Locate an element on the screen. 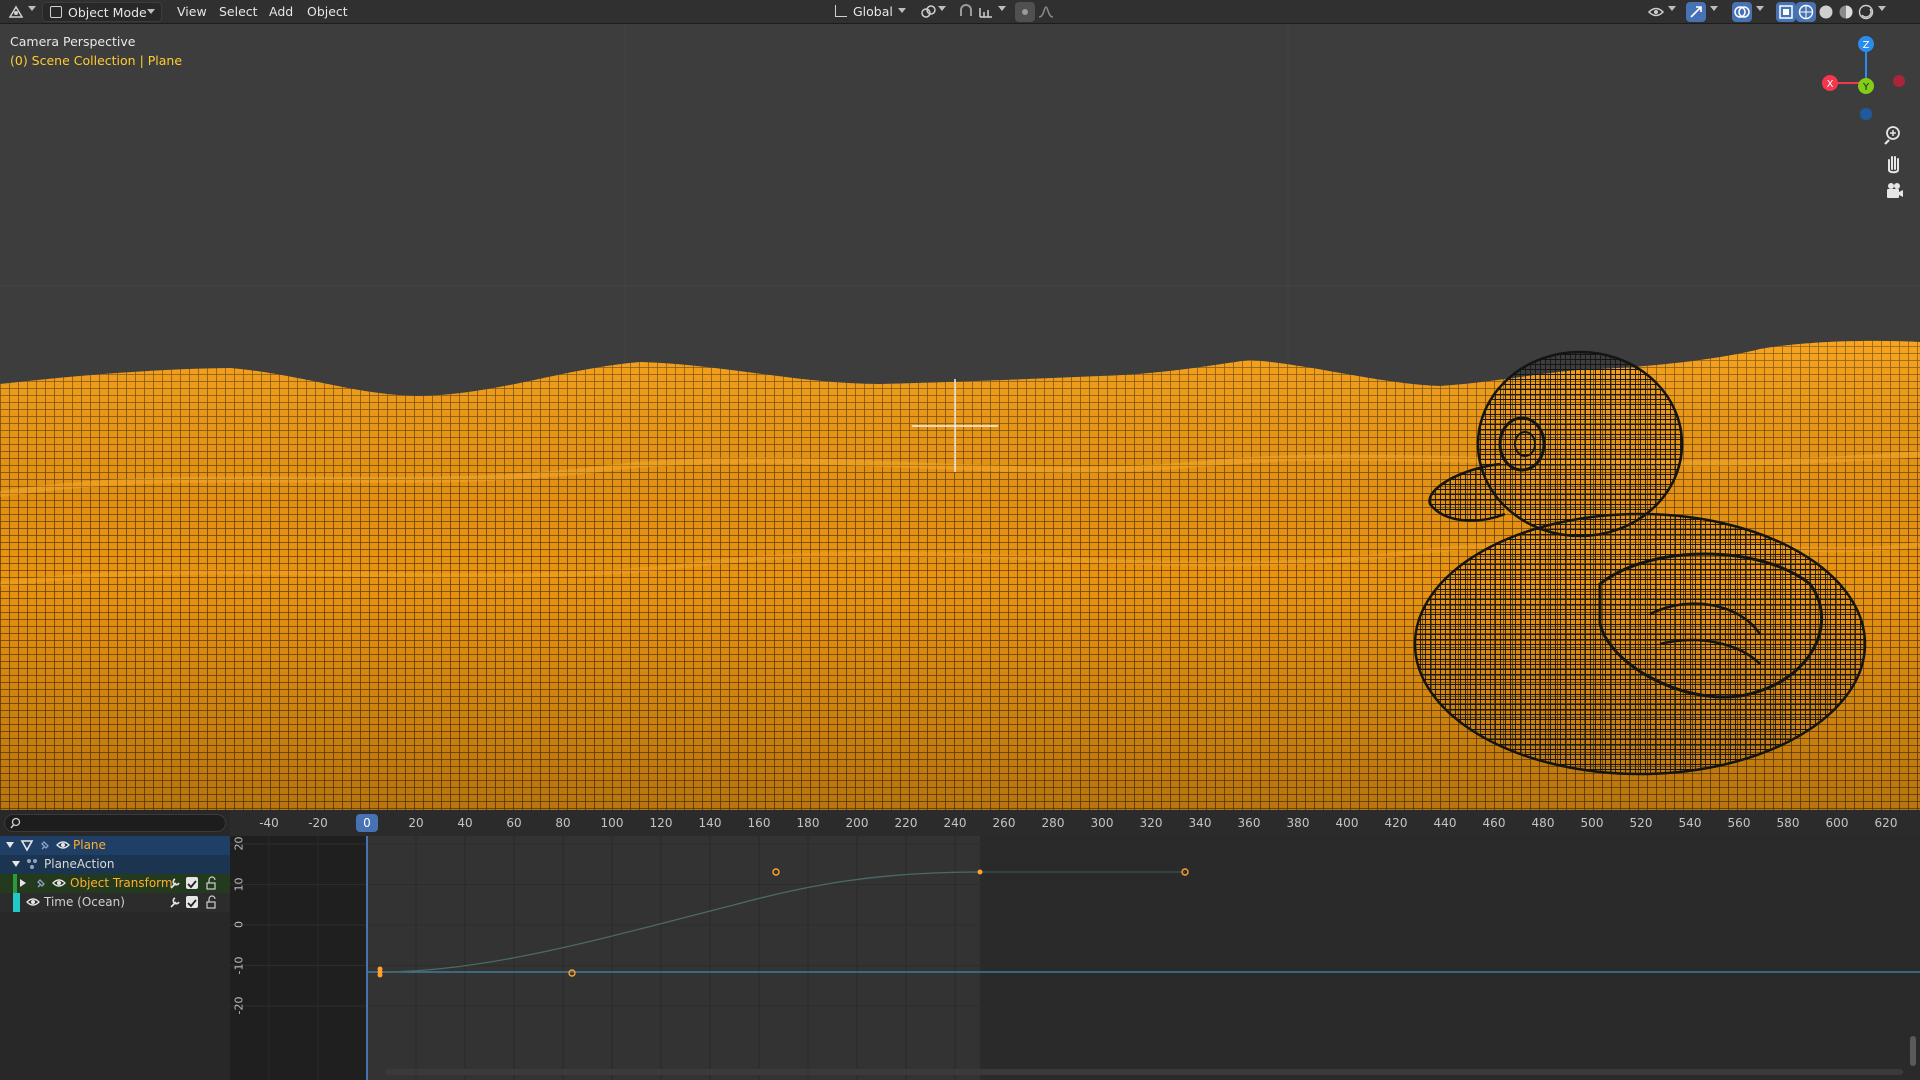 This screenshot has height=1080, width=1920. vertical-scrollbar is located at coordinates (1913, 1051).